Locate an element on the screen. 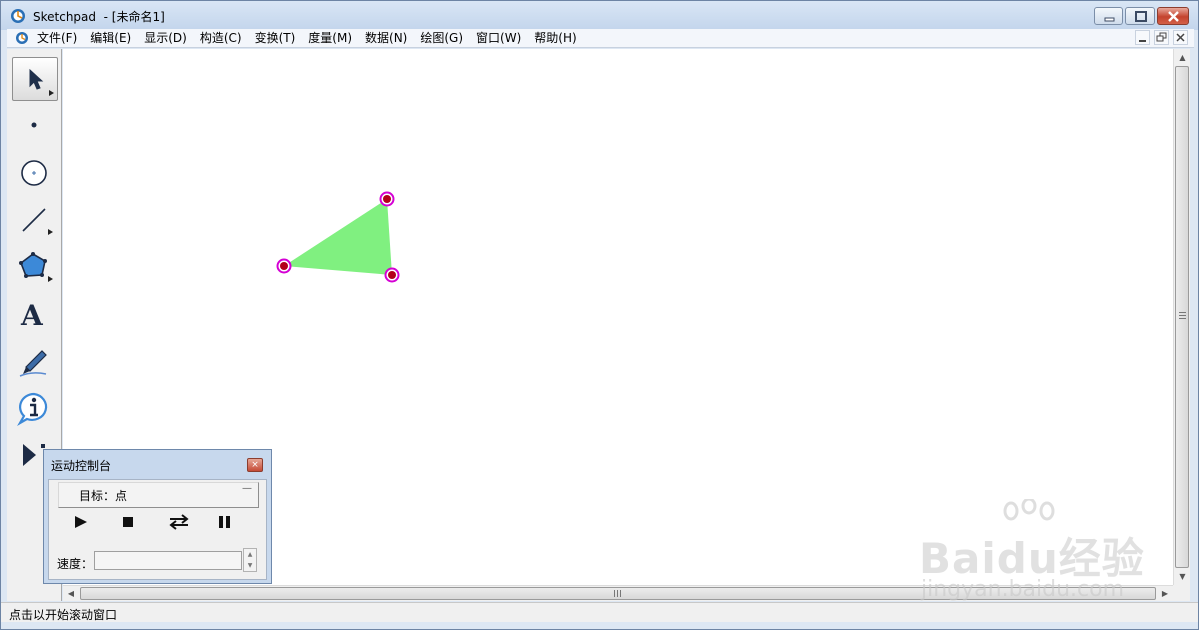 Image resolution: width=1199 pixels, height=630 pixels. document-close-button is located at coordinates (1180, 37).